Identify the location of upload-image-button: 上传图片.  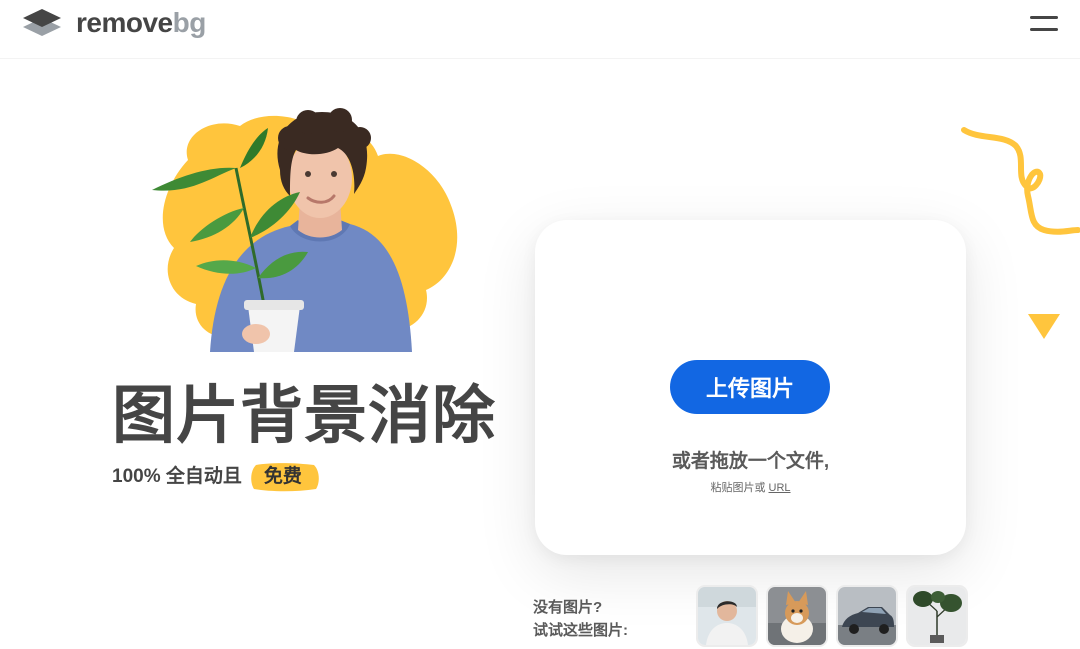
(750, 387).